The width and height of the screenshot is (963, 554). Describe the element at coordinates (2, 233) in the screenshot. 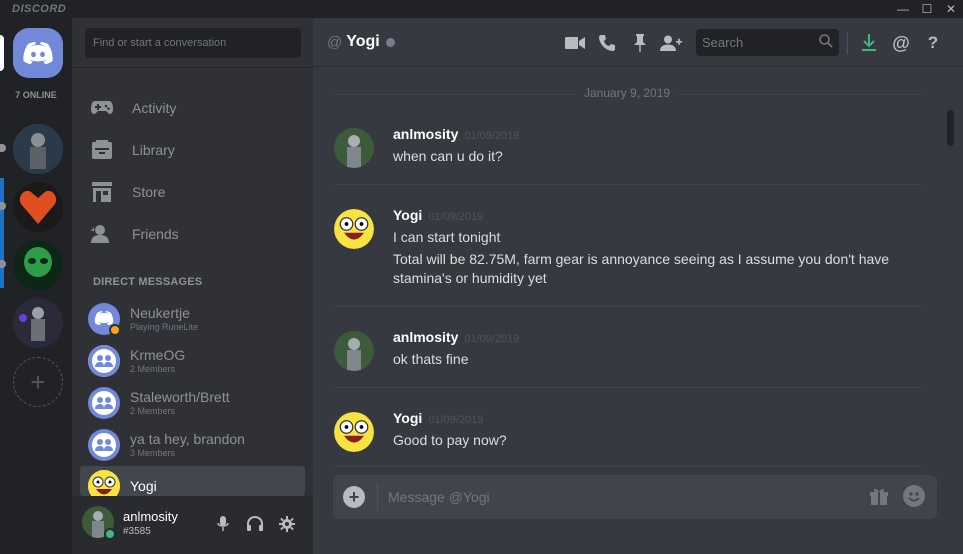

I see `background-strip` at that location.